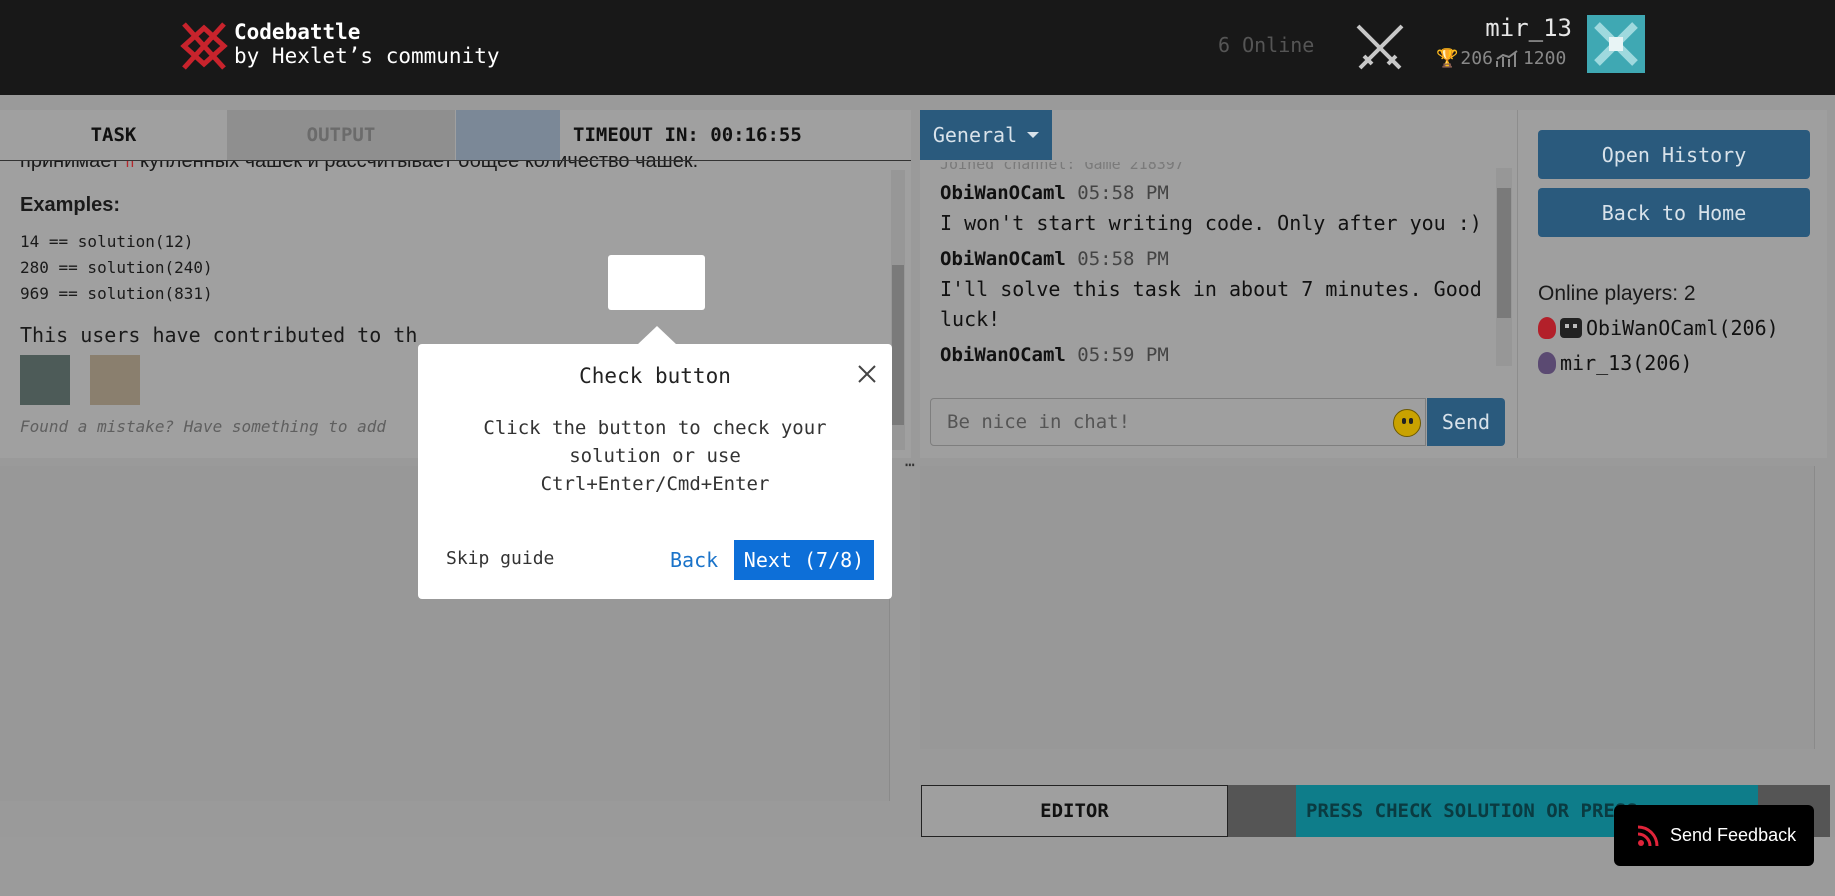 Image resolution: width=1835 pixels, height=896 pixels. Describe the element at coordinates (1571, 328) in the screenshot. I see `robot-icon` at that location.